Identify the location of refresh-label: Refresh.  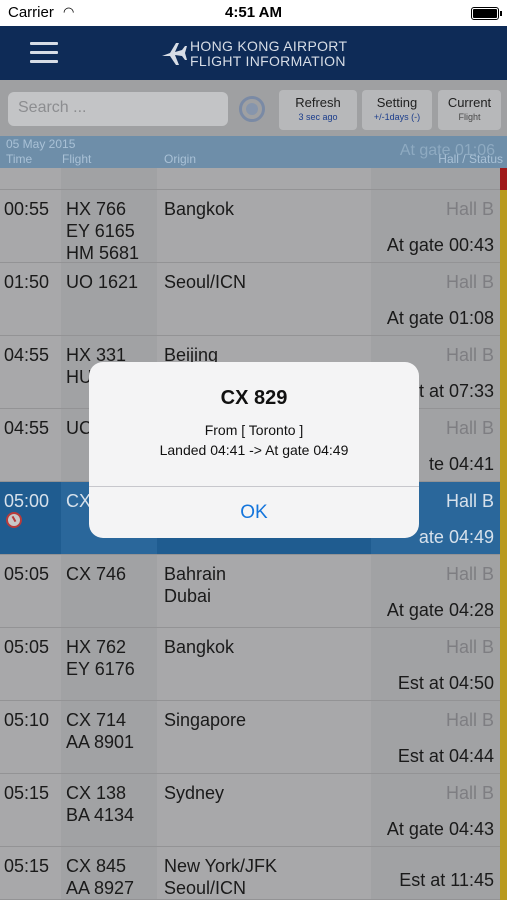
(318, 102).